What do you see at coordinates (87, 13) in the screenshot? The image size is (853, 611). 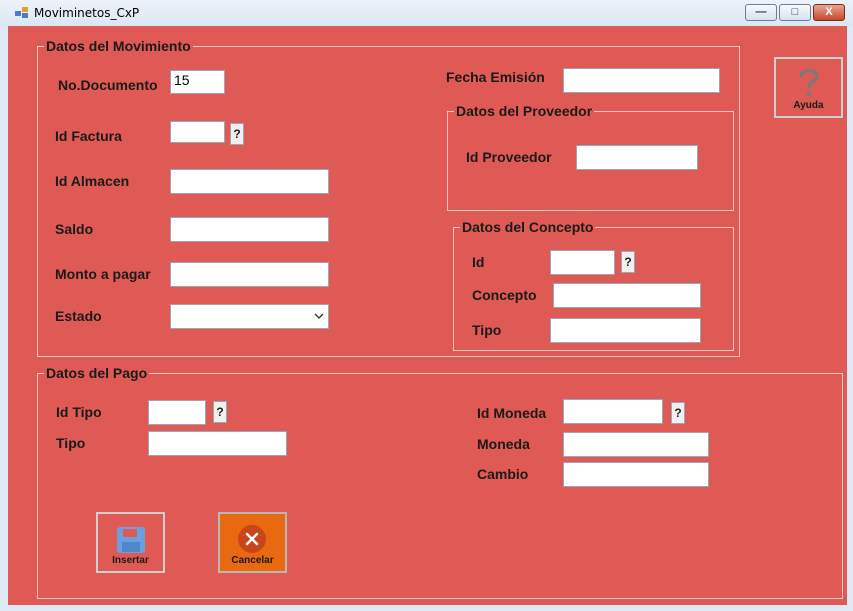 I see `window-title: Moviminetos_CxP` at bounding box center [87, 13].